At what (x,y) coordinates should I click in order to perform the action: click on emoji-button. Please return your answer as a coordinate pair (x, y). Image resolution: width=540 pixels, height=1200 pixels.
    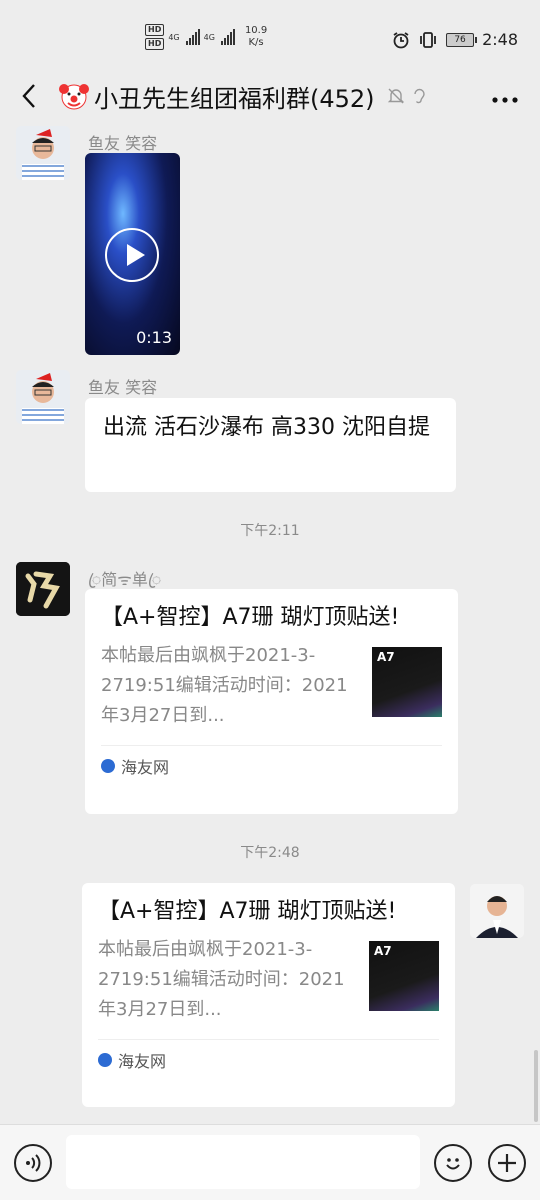
    Looking at the image, I should click on (453, 1163).